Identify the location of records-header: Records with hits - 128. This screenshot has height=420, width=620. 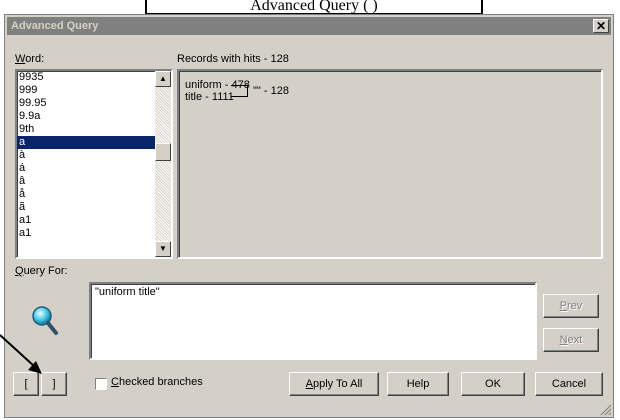
(233, 59).